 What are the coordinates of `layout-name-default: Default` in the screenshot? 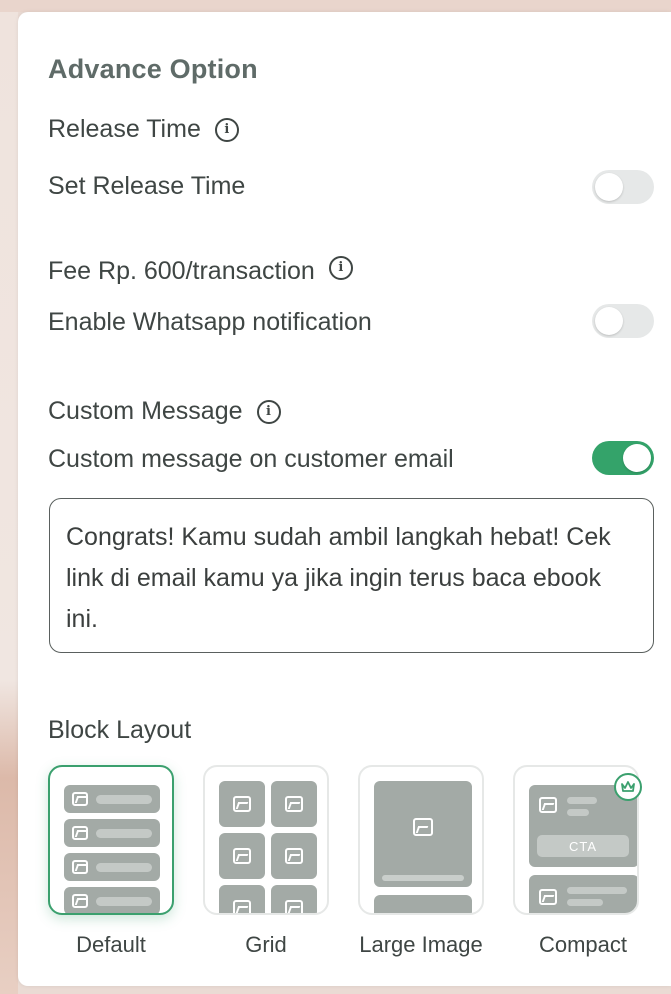 It's located at (111, 944).